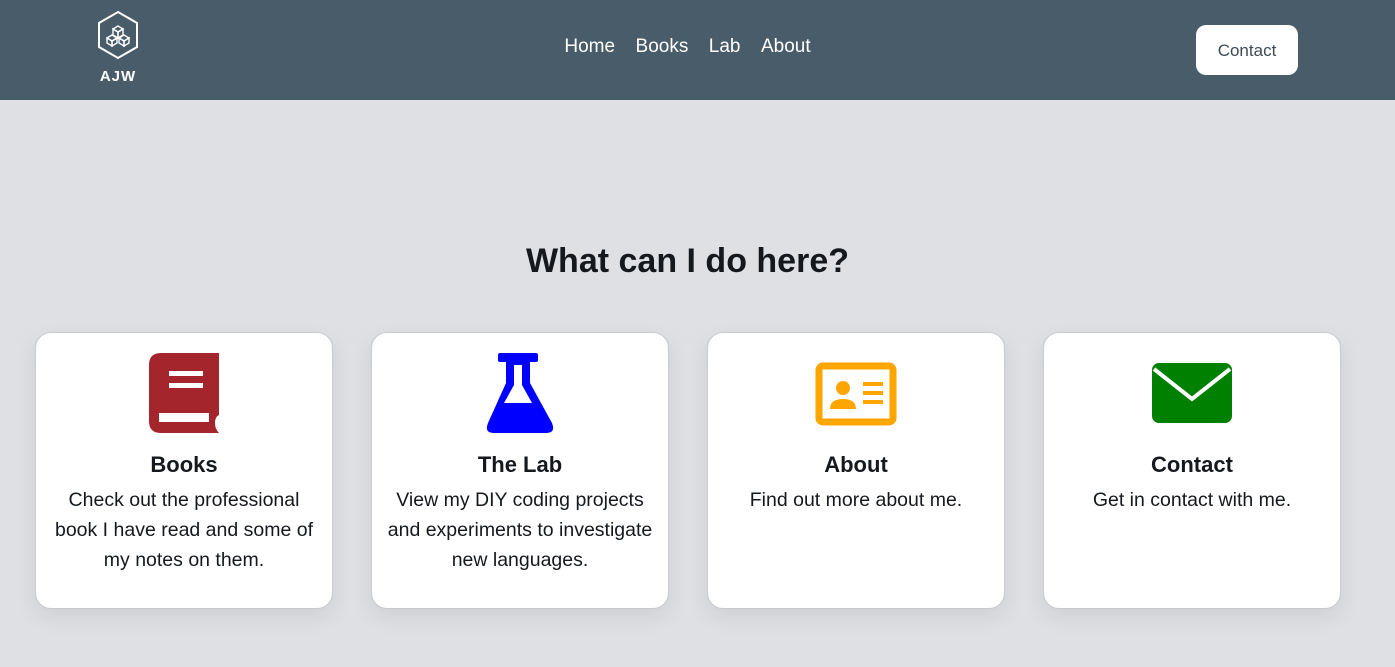 This screenshot has width=1395, height=667. Describe the element at coordinates (687, 261) in the screenshot. I see `section-title: What can I do here?` at that location.